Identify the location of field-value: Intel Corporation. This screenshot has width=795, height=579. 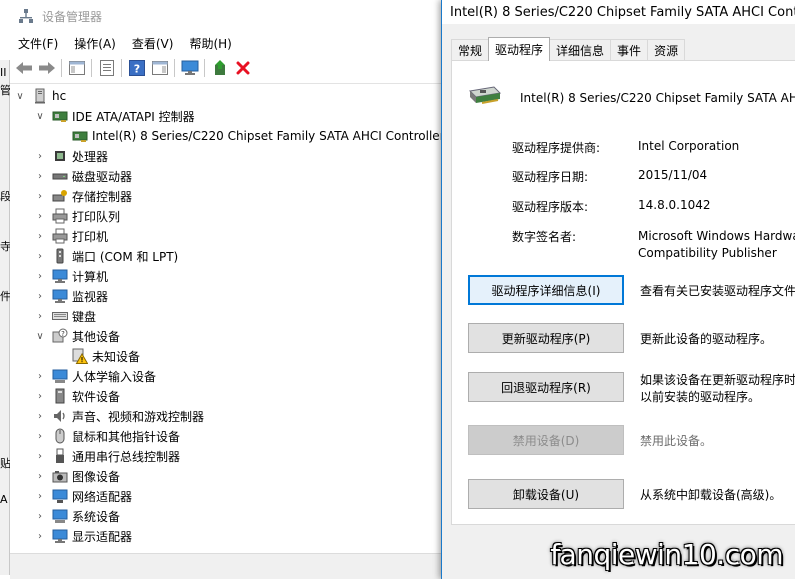
(689, 146).